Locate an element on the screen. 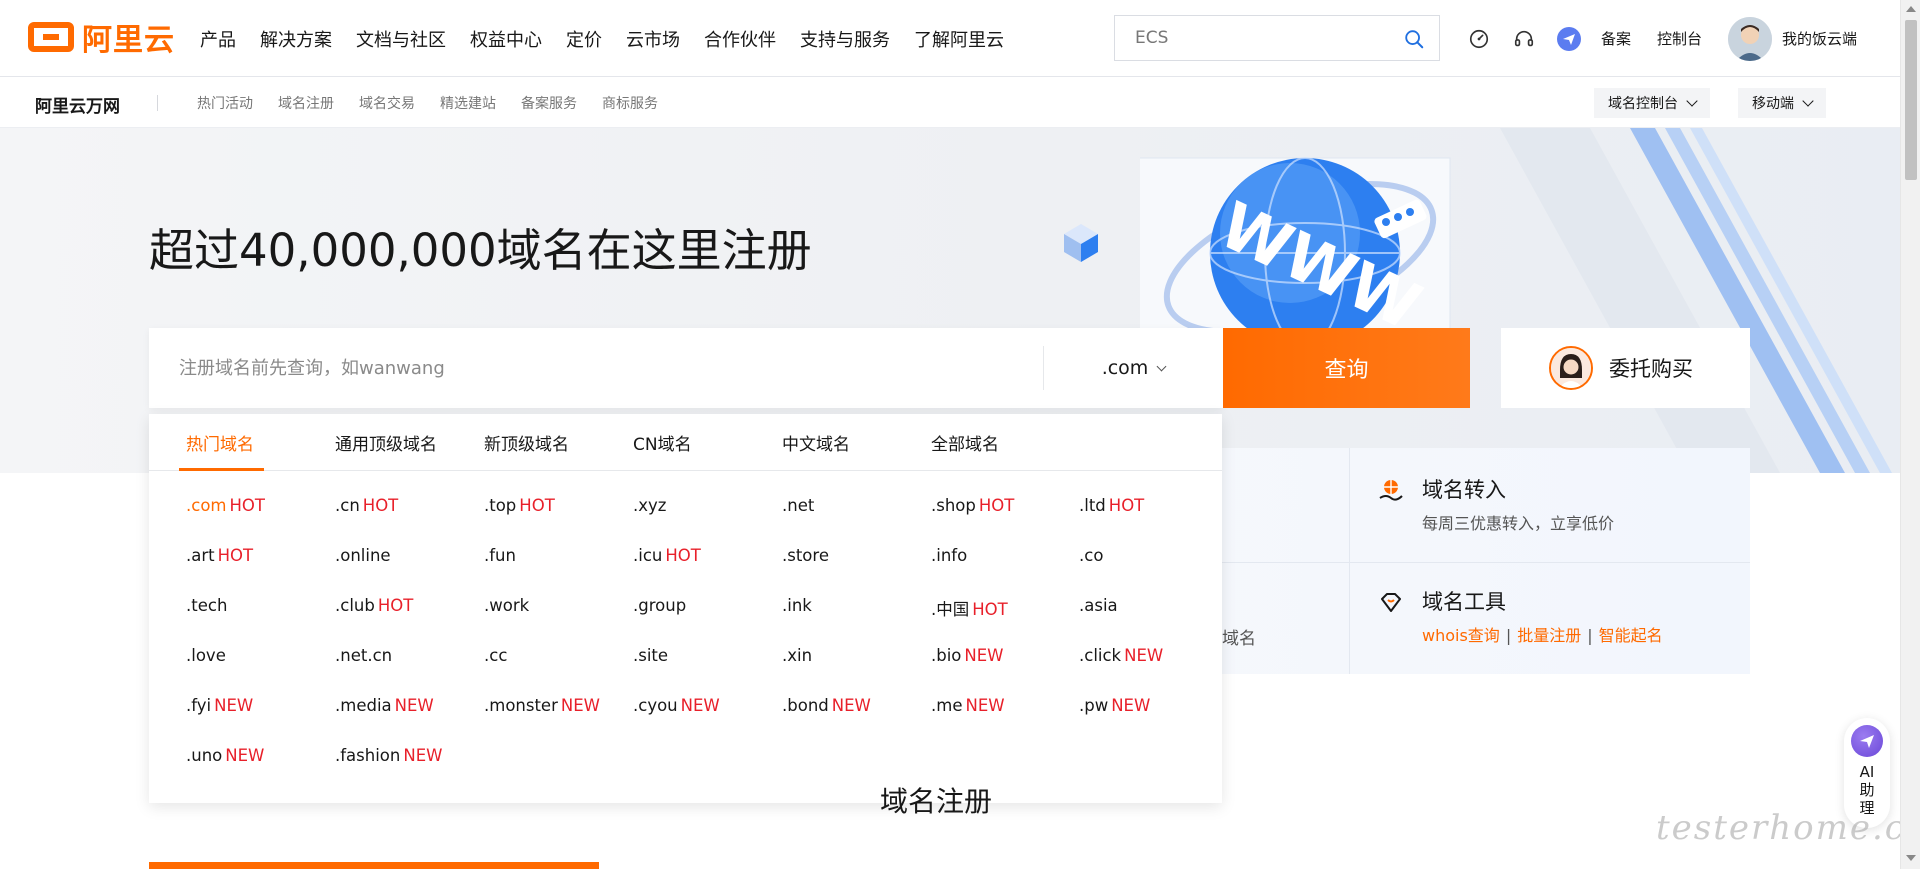 Image resolution: width=1920 pixels, height=869 pixels. tld-item: .fyi NEW is located at coordinates (219, 705).